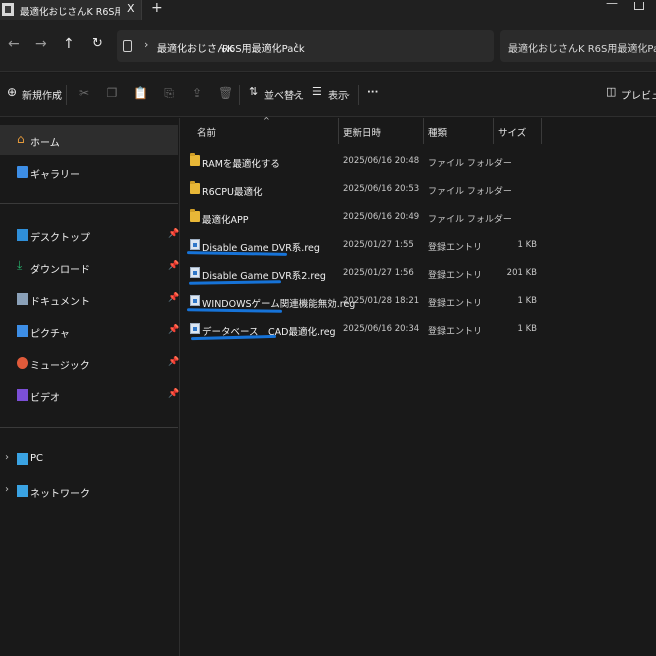  What do you see at coordinates (305, 46) in the screenshot?
I see `address-bar: › 最適化おじさんK R6S用最適化Pack ›` at bounding box center [305, 46].